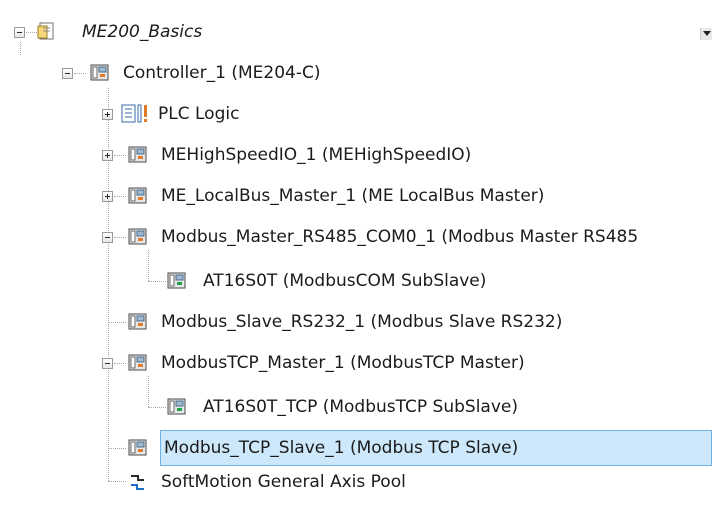 The width and height of the screenshot is (712, 507). What do you see at coordinates (345, 281) in the screenshot?
I see `tree-item-label: AT16S0T (ModbusCOM SubSlave)` at bounding box center [345, 281].